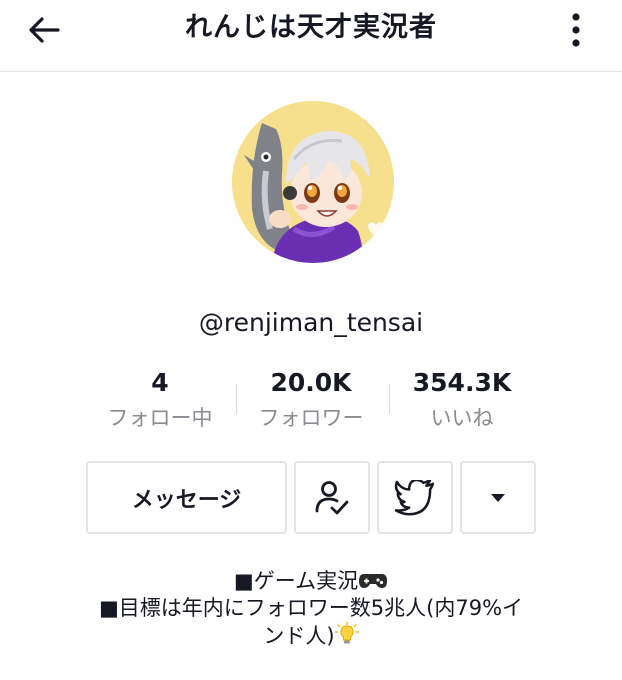  I want to click on stat-following-label: フォロー中, so click(160, 418).